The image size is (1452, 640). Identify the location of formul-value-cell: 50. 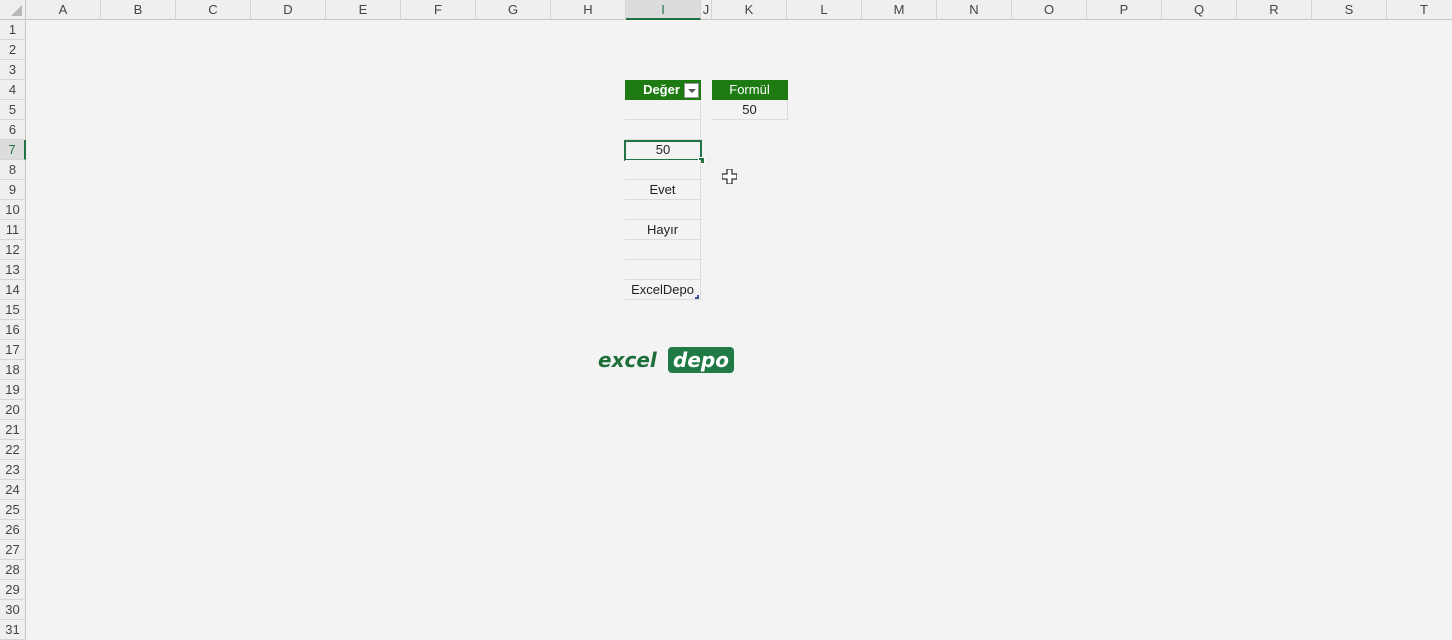
(750, 110).